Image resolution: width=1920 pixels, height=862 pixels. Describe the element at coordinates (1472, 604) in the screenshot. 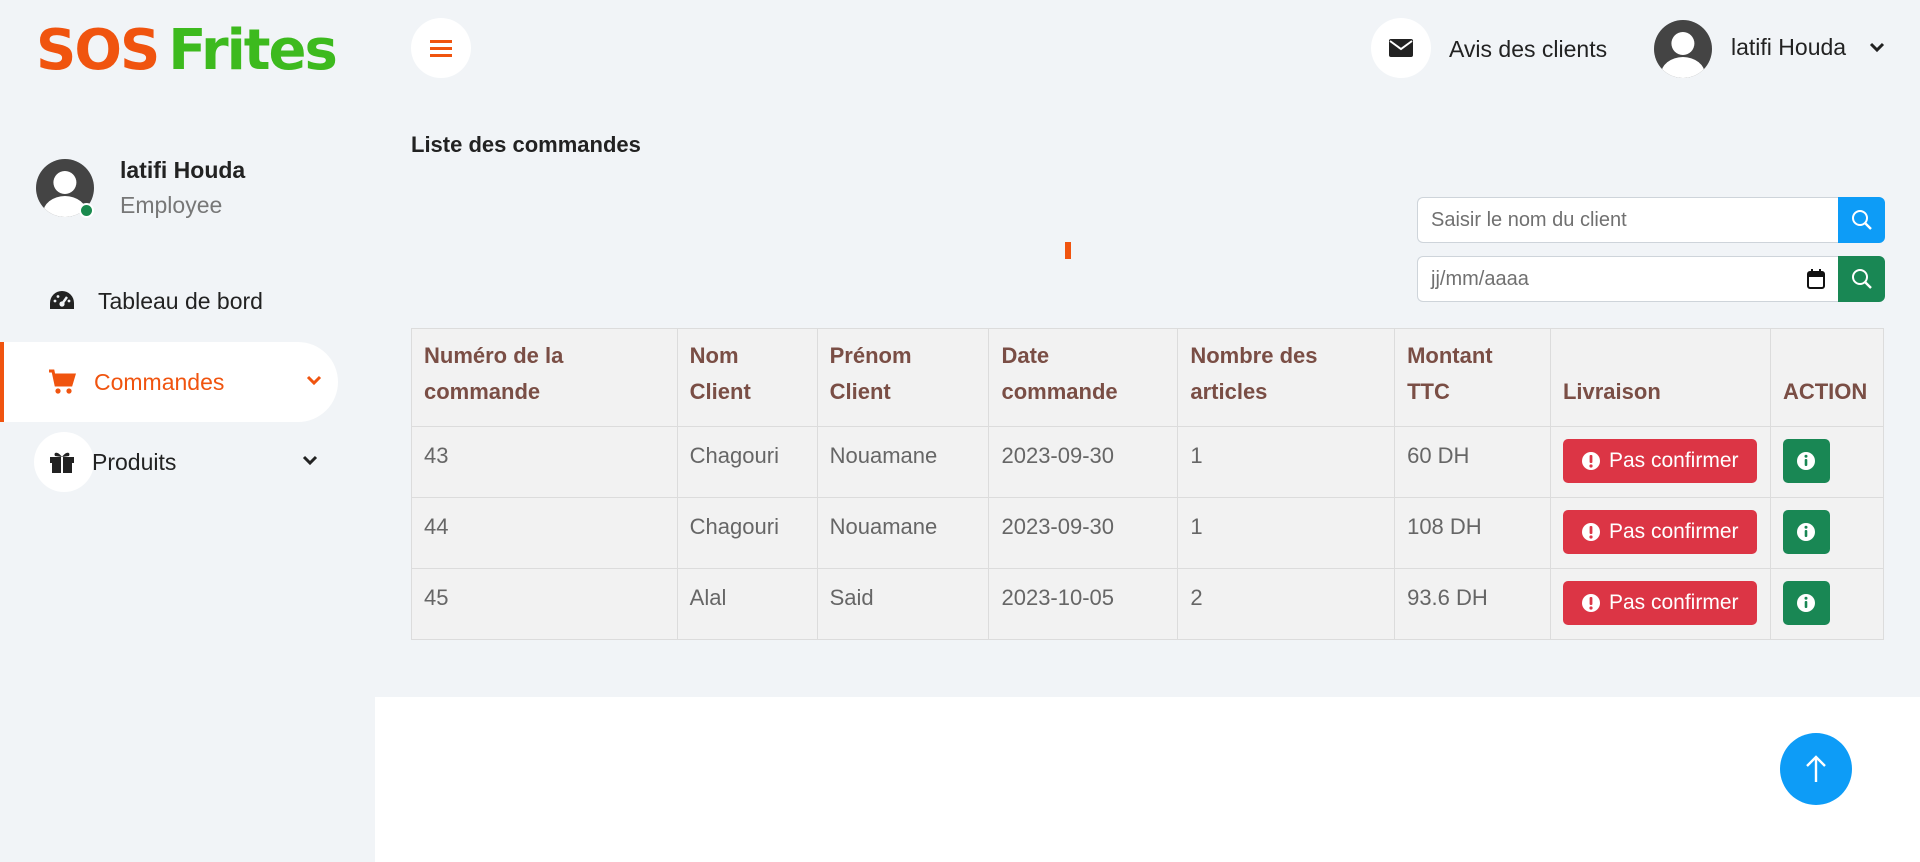

I see `amount-ttc: 93.6 DH` at that location.